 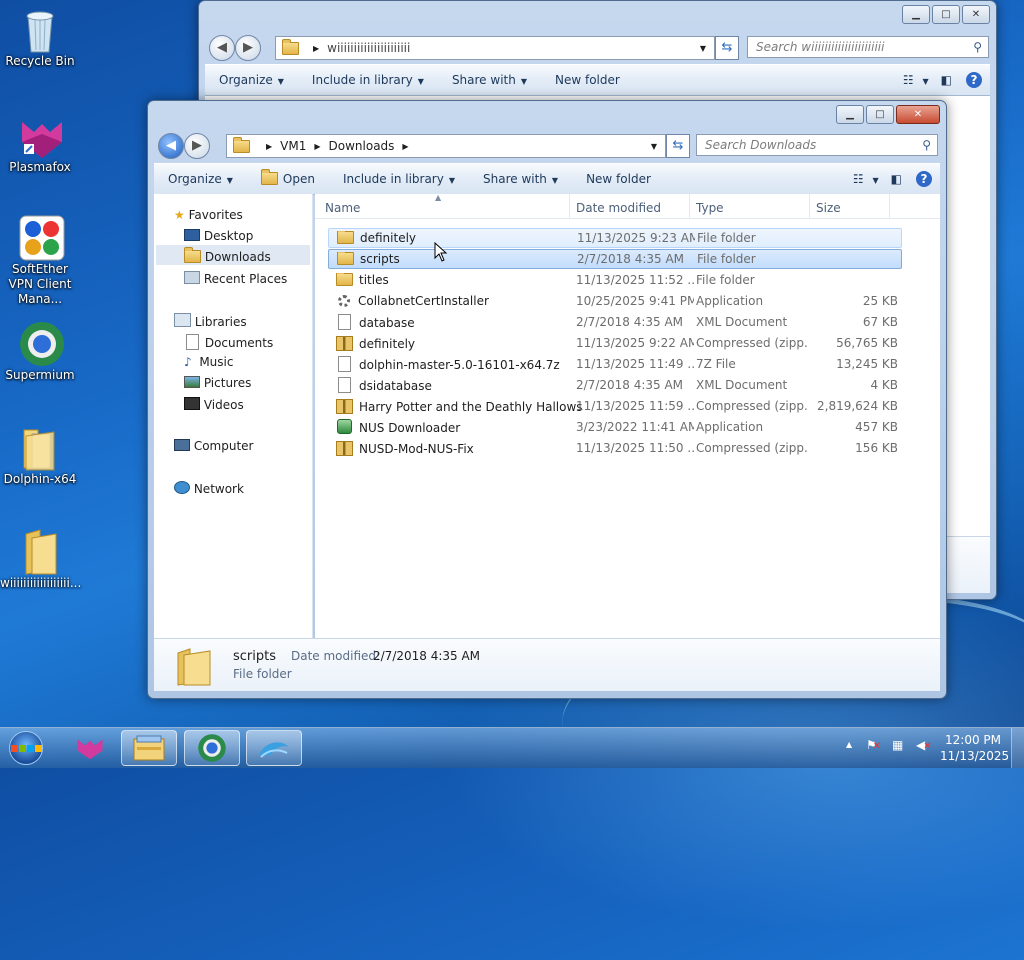 What do you see at coordinates (192, 342) in the screenshot?
I see `documents-icon` at bounding box center [192, 342].